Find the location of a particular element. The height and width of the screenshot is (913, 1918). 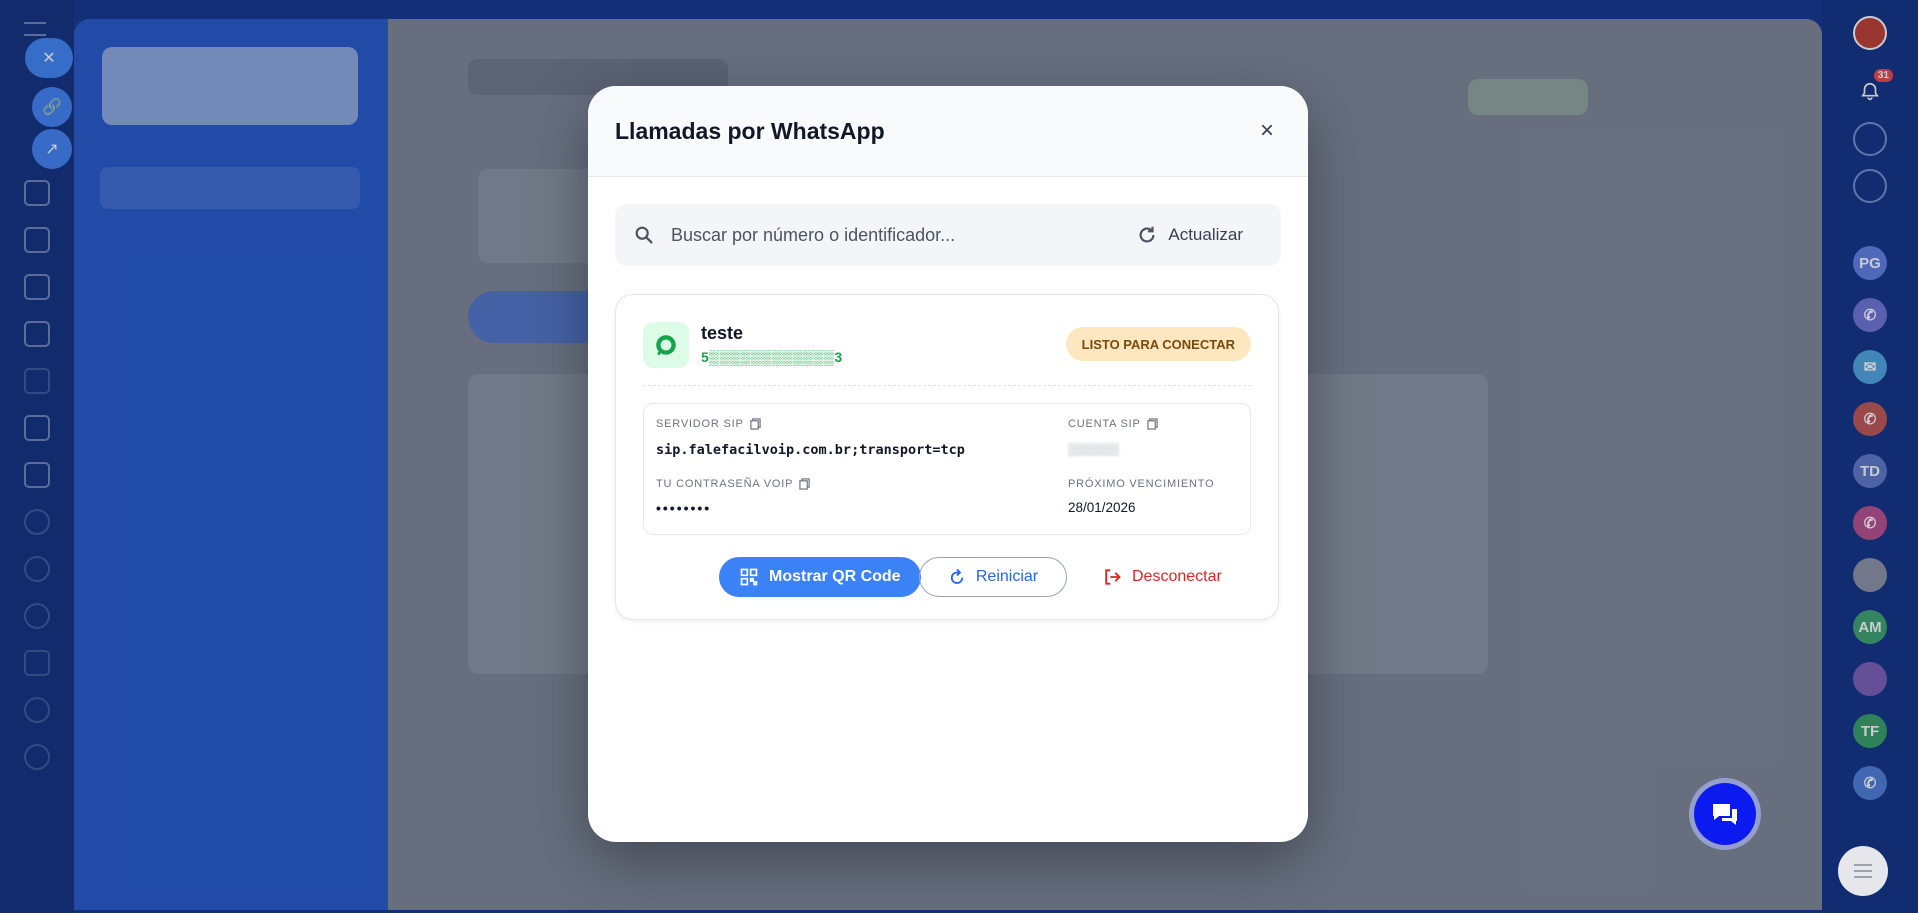

status-badge: LISTO PARA CONECTAR is located at coordinates (1158, 344).